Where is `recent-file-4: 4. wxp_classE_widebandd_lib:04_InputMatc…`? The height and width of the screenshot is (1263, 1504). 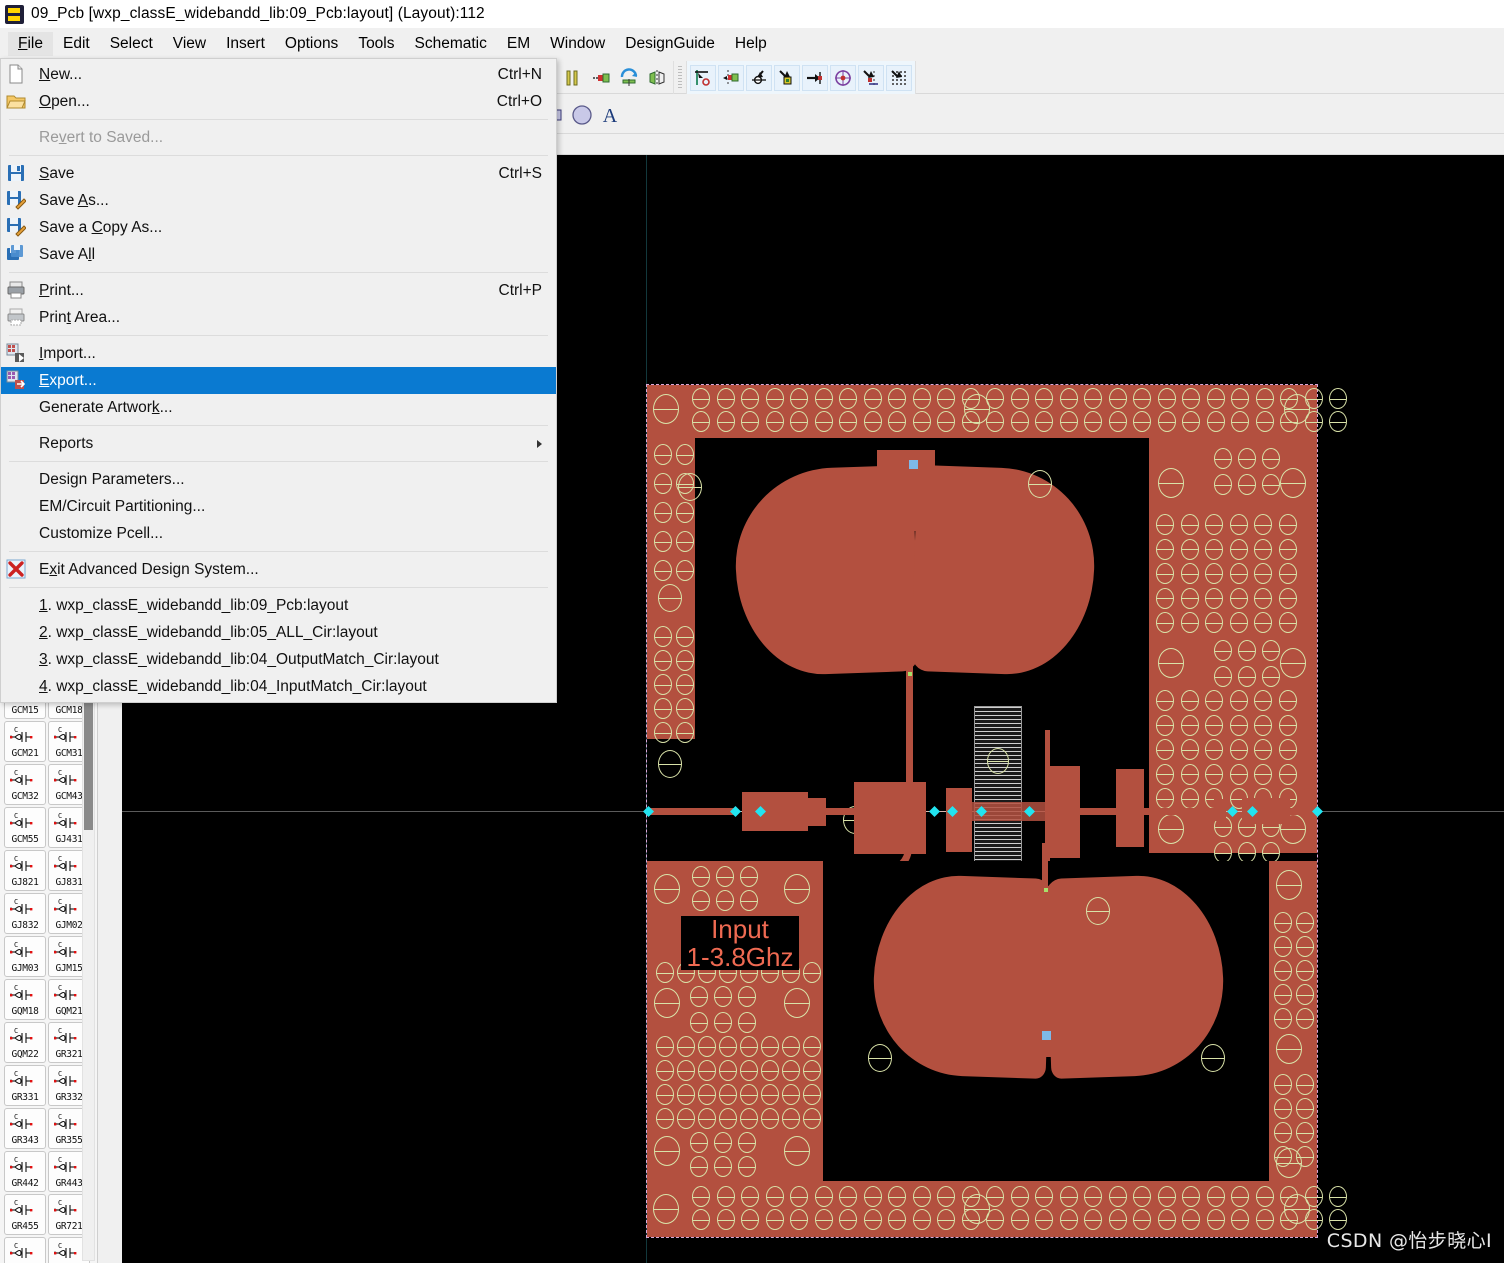
recent-file-4: 4. wxp_classE_widebandd_lib:04_InputMatc… is located at coordinates (278, 686).